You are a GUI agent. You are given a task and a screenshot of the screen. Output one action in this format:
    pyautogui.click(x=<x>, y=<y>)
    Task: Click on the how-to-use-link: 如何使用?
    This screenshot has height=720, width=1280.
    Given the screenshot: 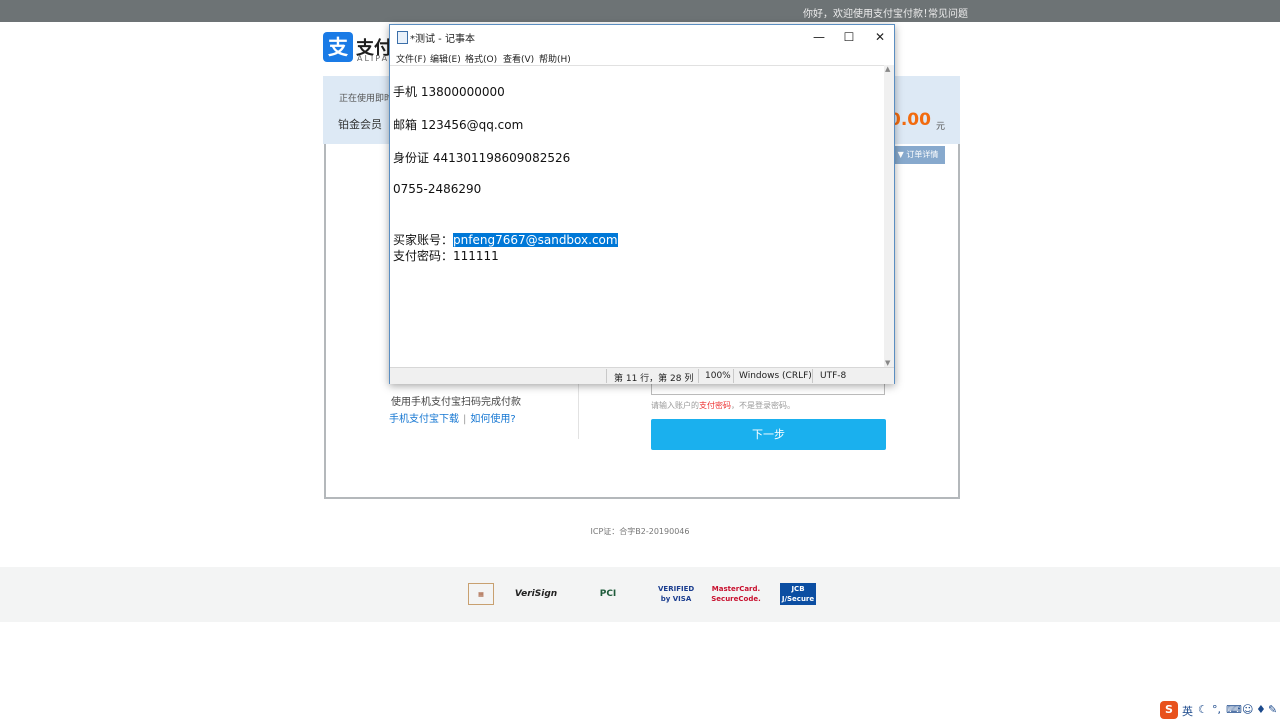 What is the action you would take?
    pyautogui.click(x=492, y=419)
    